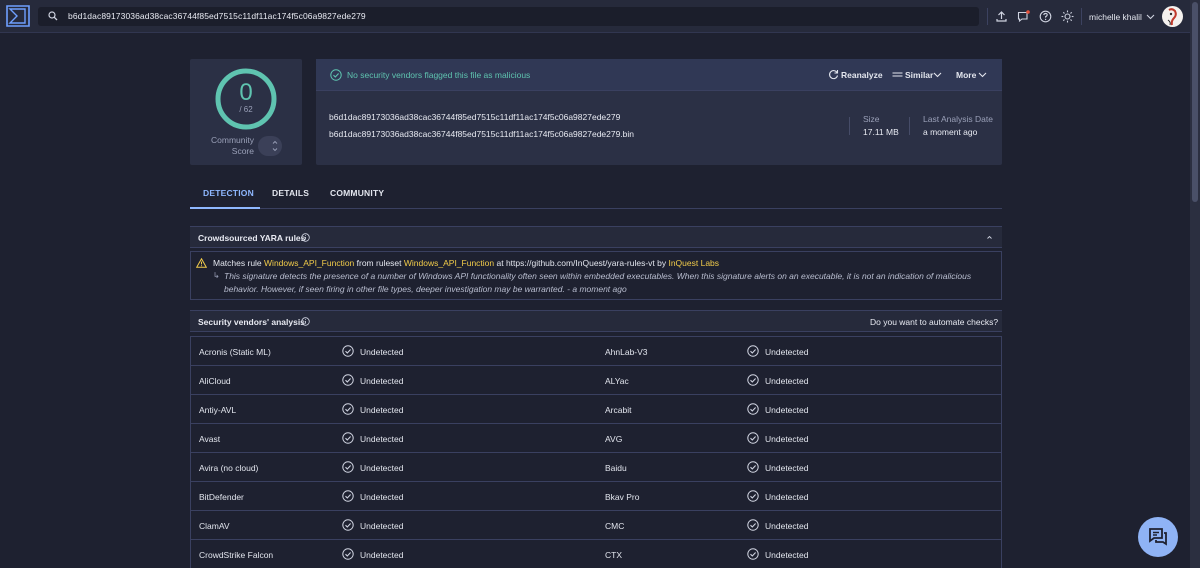 The height and width of the screenshot is (568, 1200). I want to click on community-label-line: Score, so click(242, 151).